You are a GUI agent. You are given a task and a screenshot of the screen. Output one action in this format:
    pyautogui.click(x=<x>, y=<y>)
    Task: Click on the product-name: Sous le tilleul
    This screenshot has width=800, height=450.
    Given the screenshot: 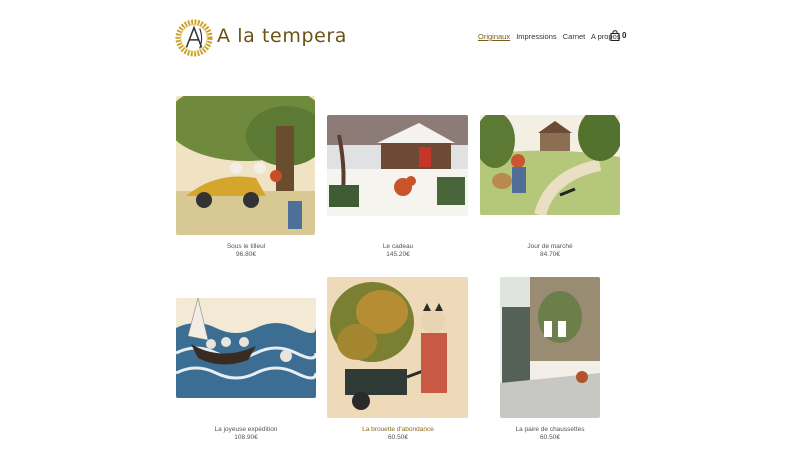 What is the action you would take?
    pyautogui.click(x=246, y=246)
    